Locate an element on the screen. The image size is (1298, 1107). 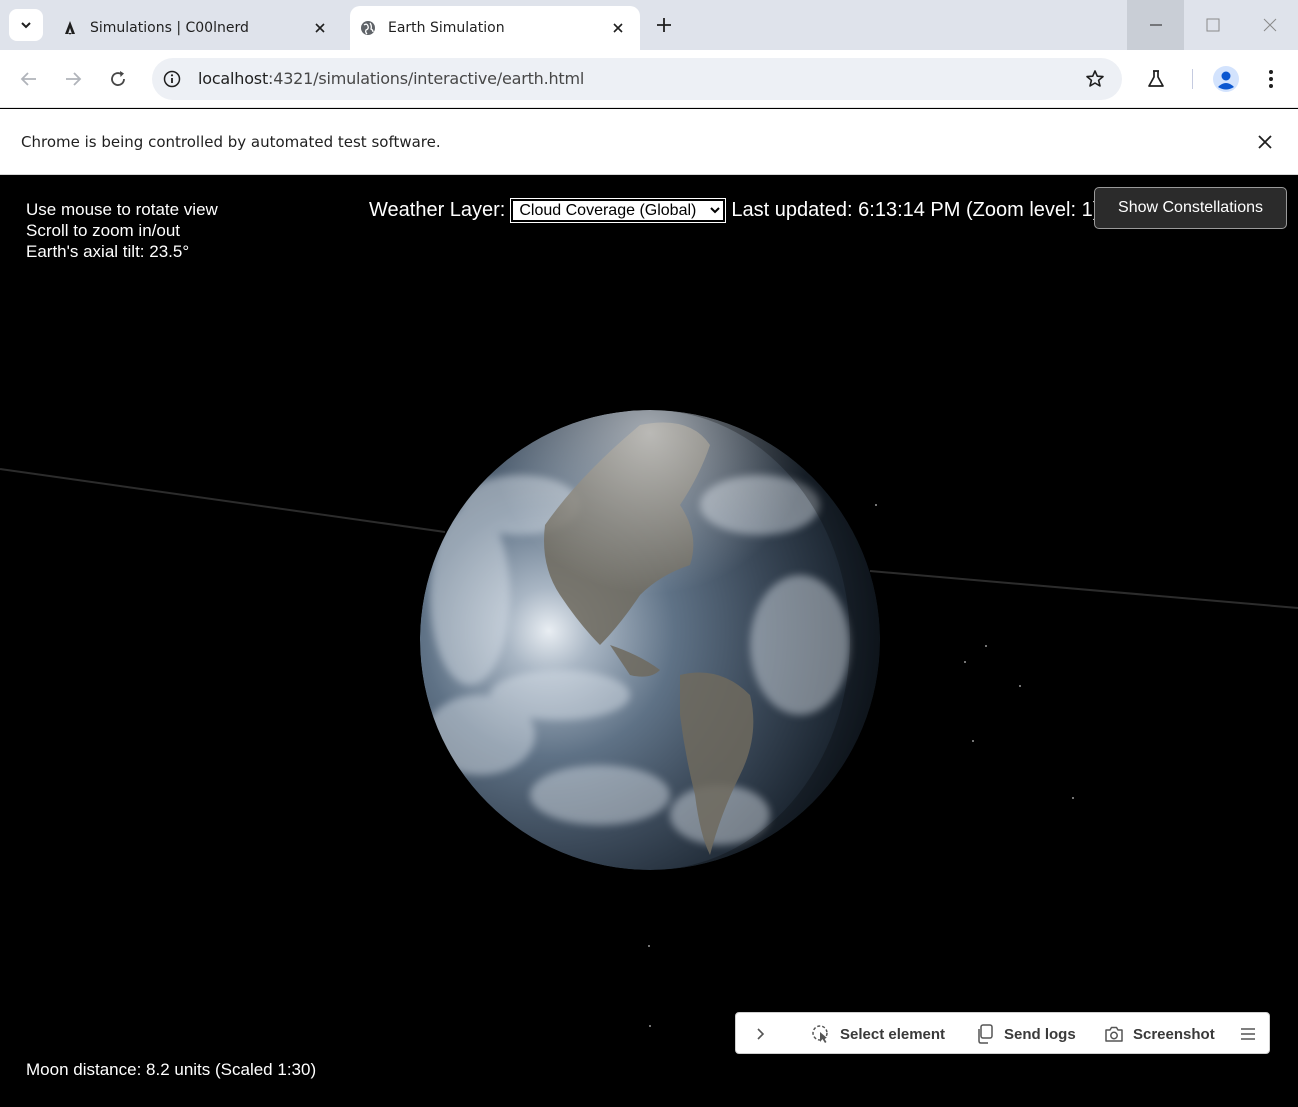
back-button is located at coordinates (29, 79).